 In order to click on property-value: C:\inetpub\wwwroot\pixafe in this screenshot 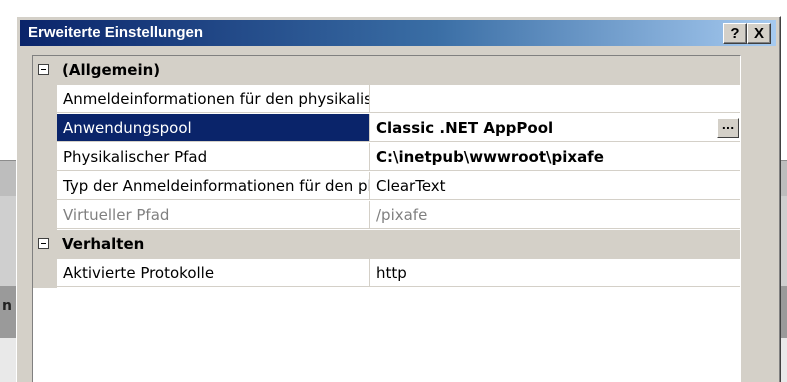, I will do `click(555, 157)`.